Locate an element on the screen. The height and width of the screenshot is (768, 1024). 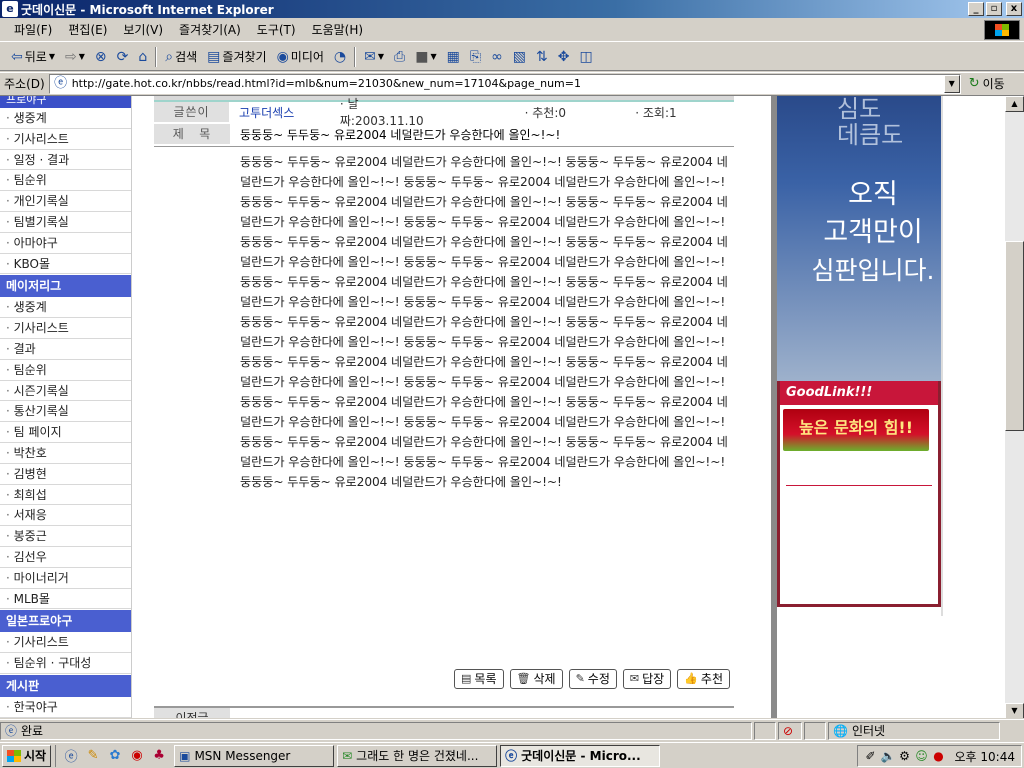
sidebar-header-jpb: 일본프로야구 is located at coordinates (65, 621).